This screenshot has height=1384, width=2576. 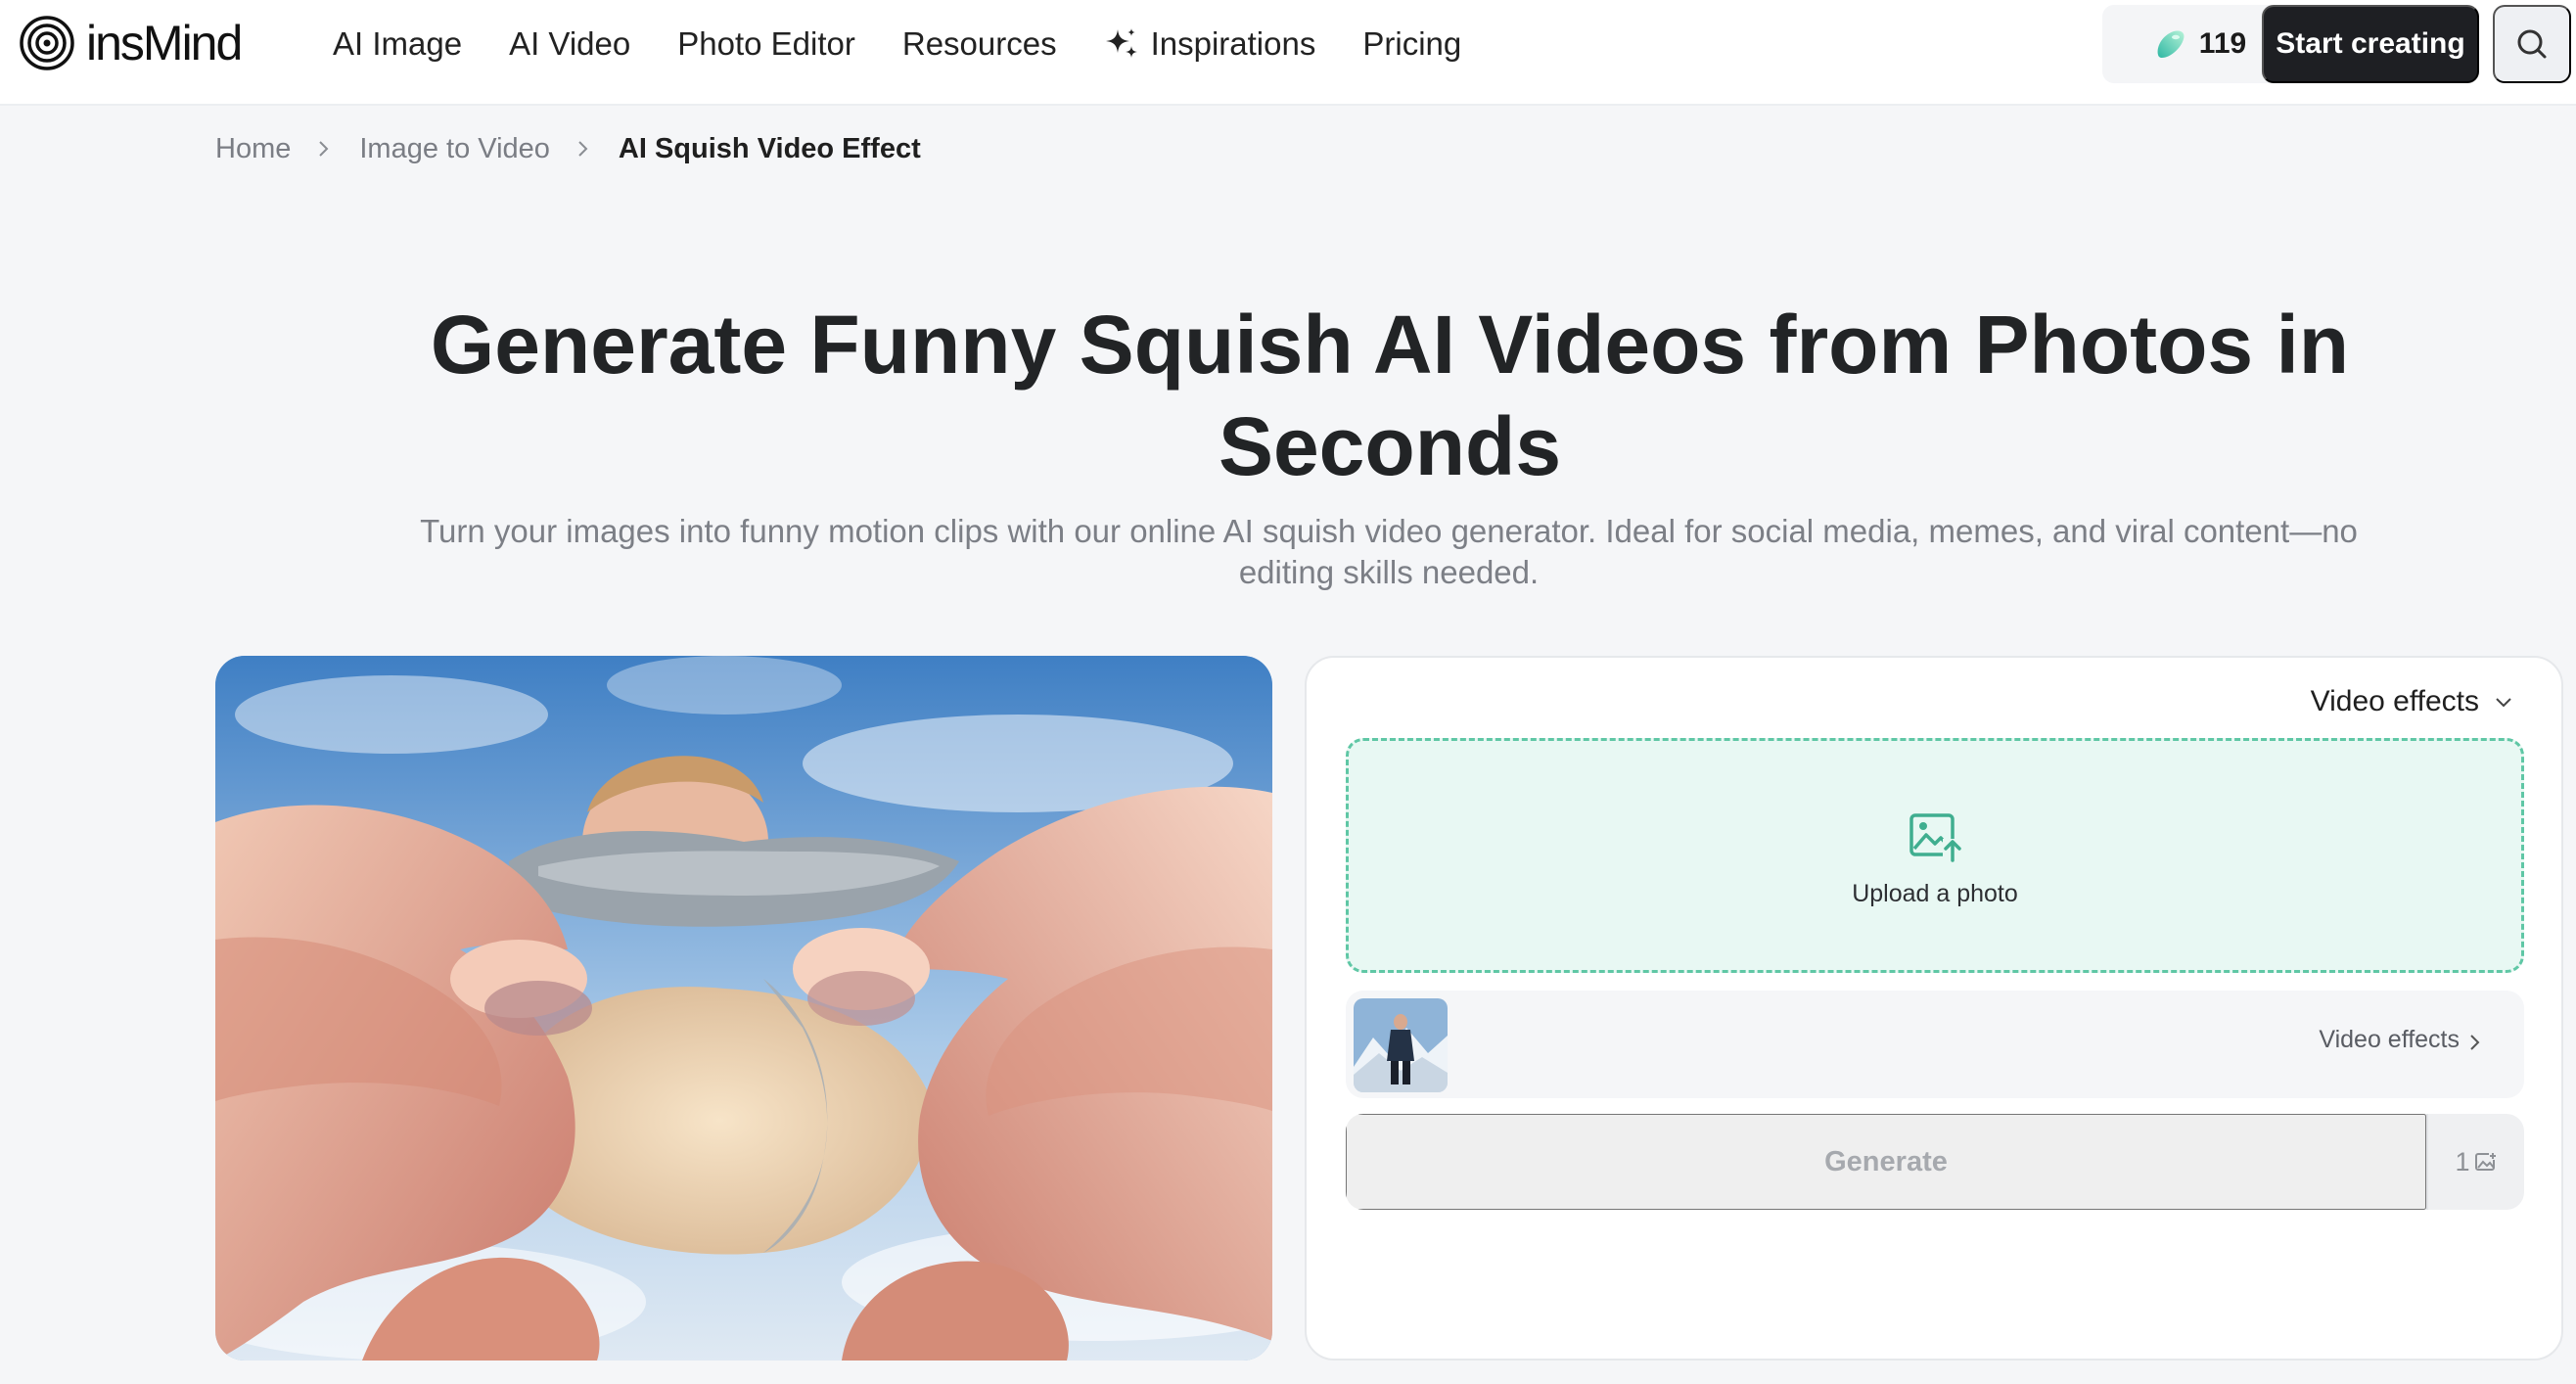 What do you see at coordinates (1121, 43) in the screenshot?
I see `sparkle-icon` at bounding box center [1121, 43].